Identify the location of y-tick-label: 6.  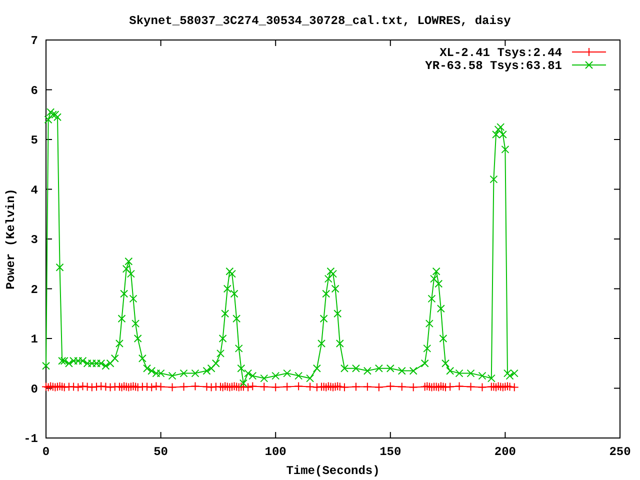
(34, 91).